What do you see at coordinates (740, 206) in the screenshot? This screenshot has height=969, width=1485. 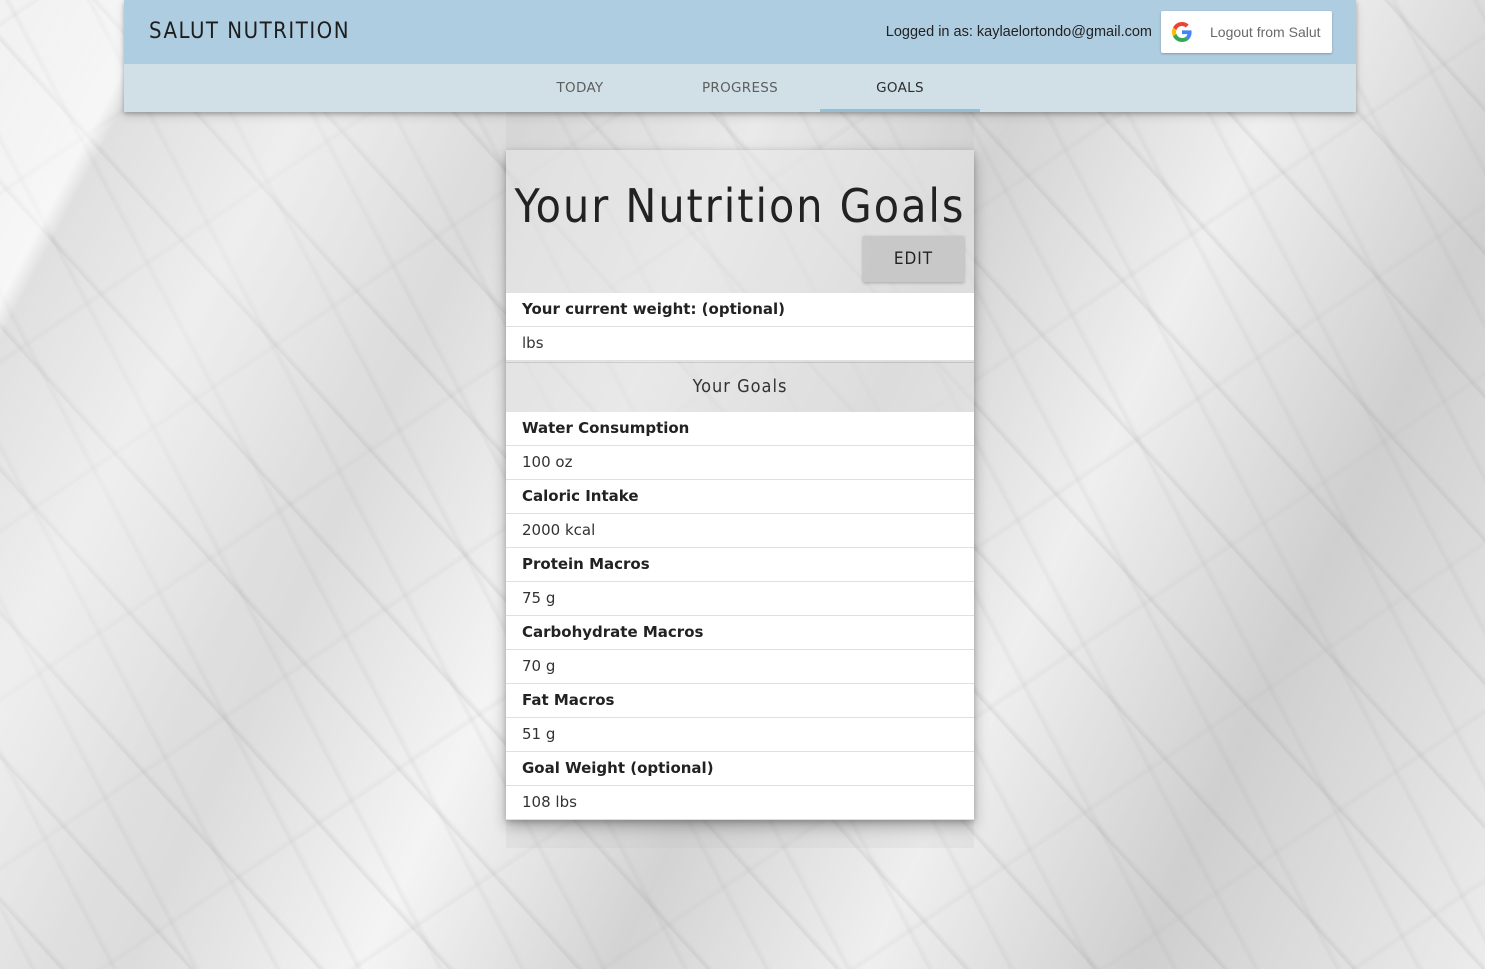 I see `page-title: Your Nutrition Goals` at bounding box center [740, 206].